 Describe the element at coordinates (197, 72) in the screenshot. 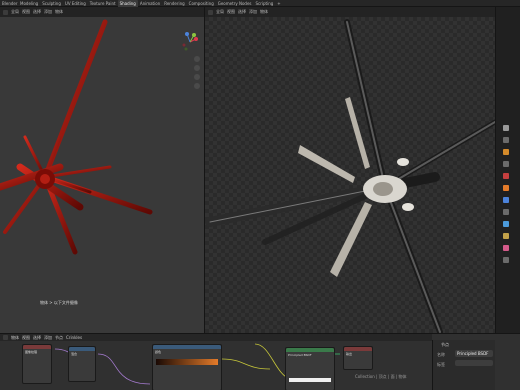

I see `viewport-nav-icons` at that location.